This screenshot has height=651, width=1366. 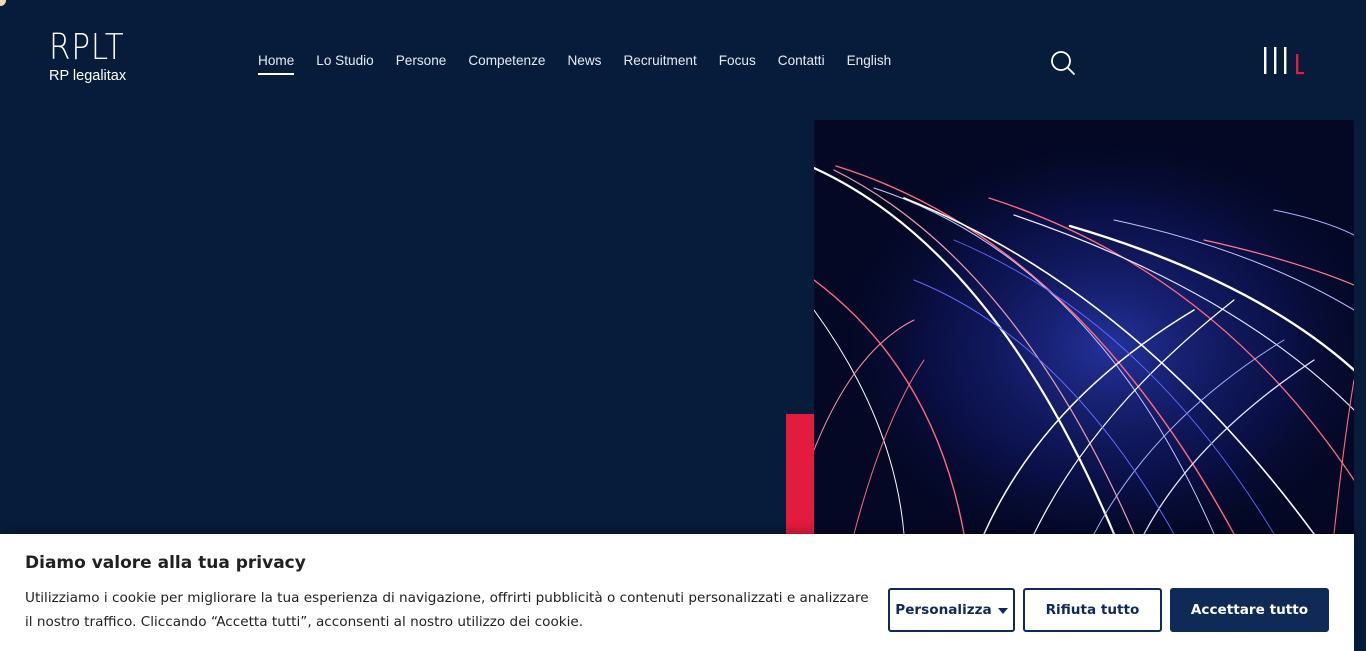 What do you see at coordinates (276, 63) in the screenshot?
I see `nav-home: Home` at bounding box center [276, 63].